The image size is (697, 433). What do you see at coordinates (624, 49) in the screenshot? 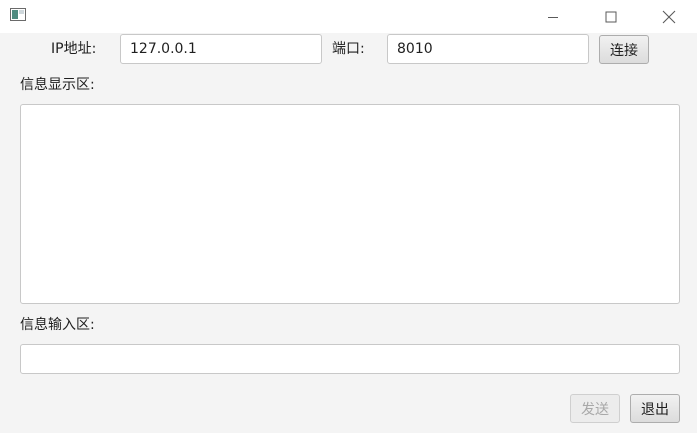
I see `connect-button: 连接` at bounding box center [624, 49].